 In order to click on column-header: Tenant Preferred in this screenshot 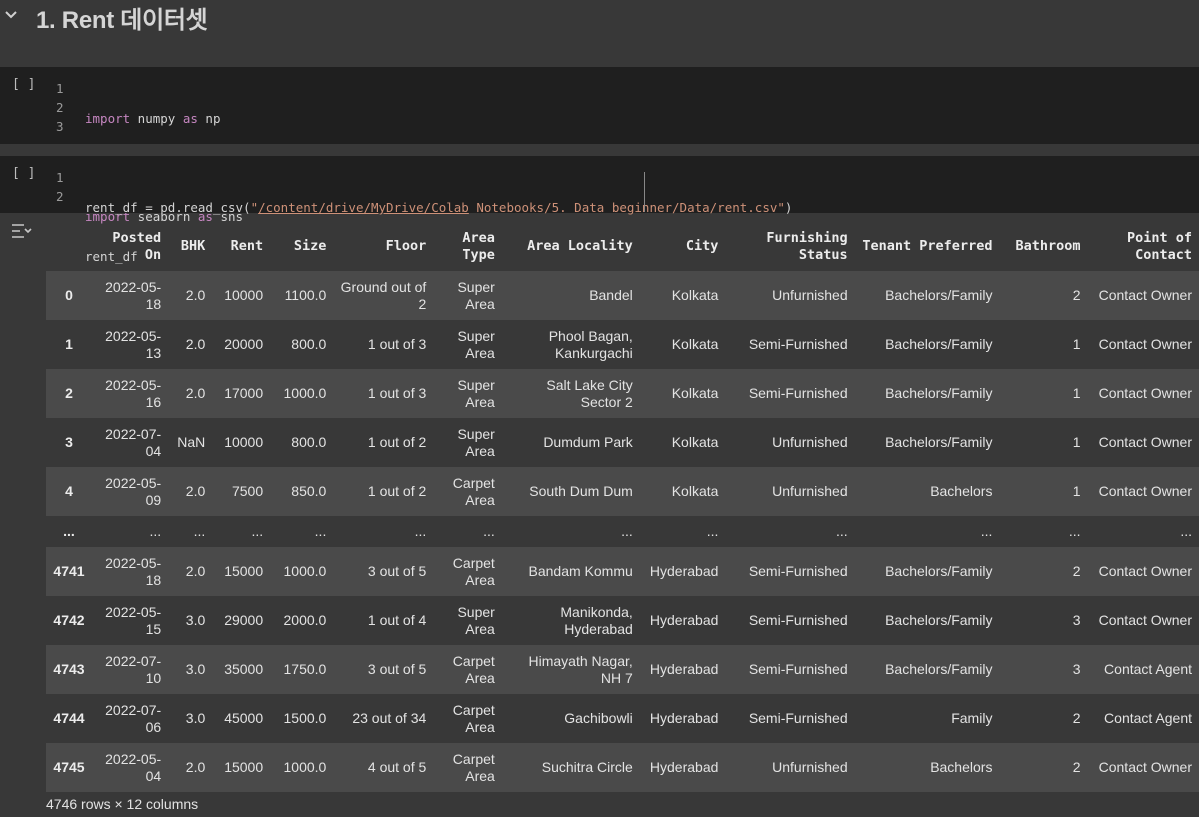, I will do `click(927, 246)`.